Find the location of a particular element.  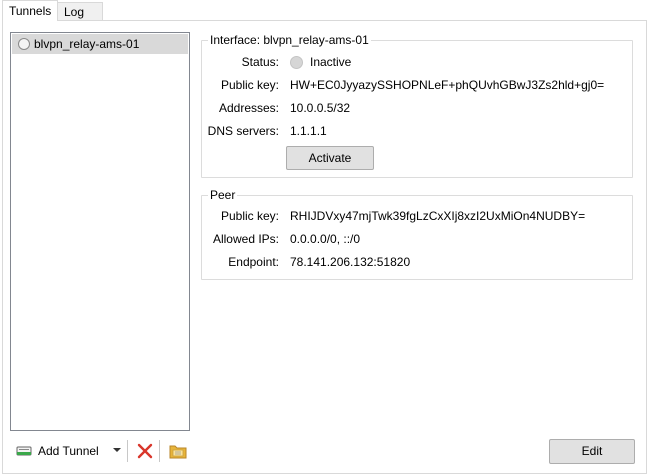

tunnel-list-item: blvpn_relay-ams-01 is located at coordinates (100, 44).